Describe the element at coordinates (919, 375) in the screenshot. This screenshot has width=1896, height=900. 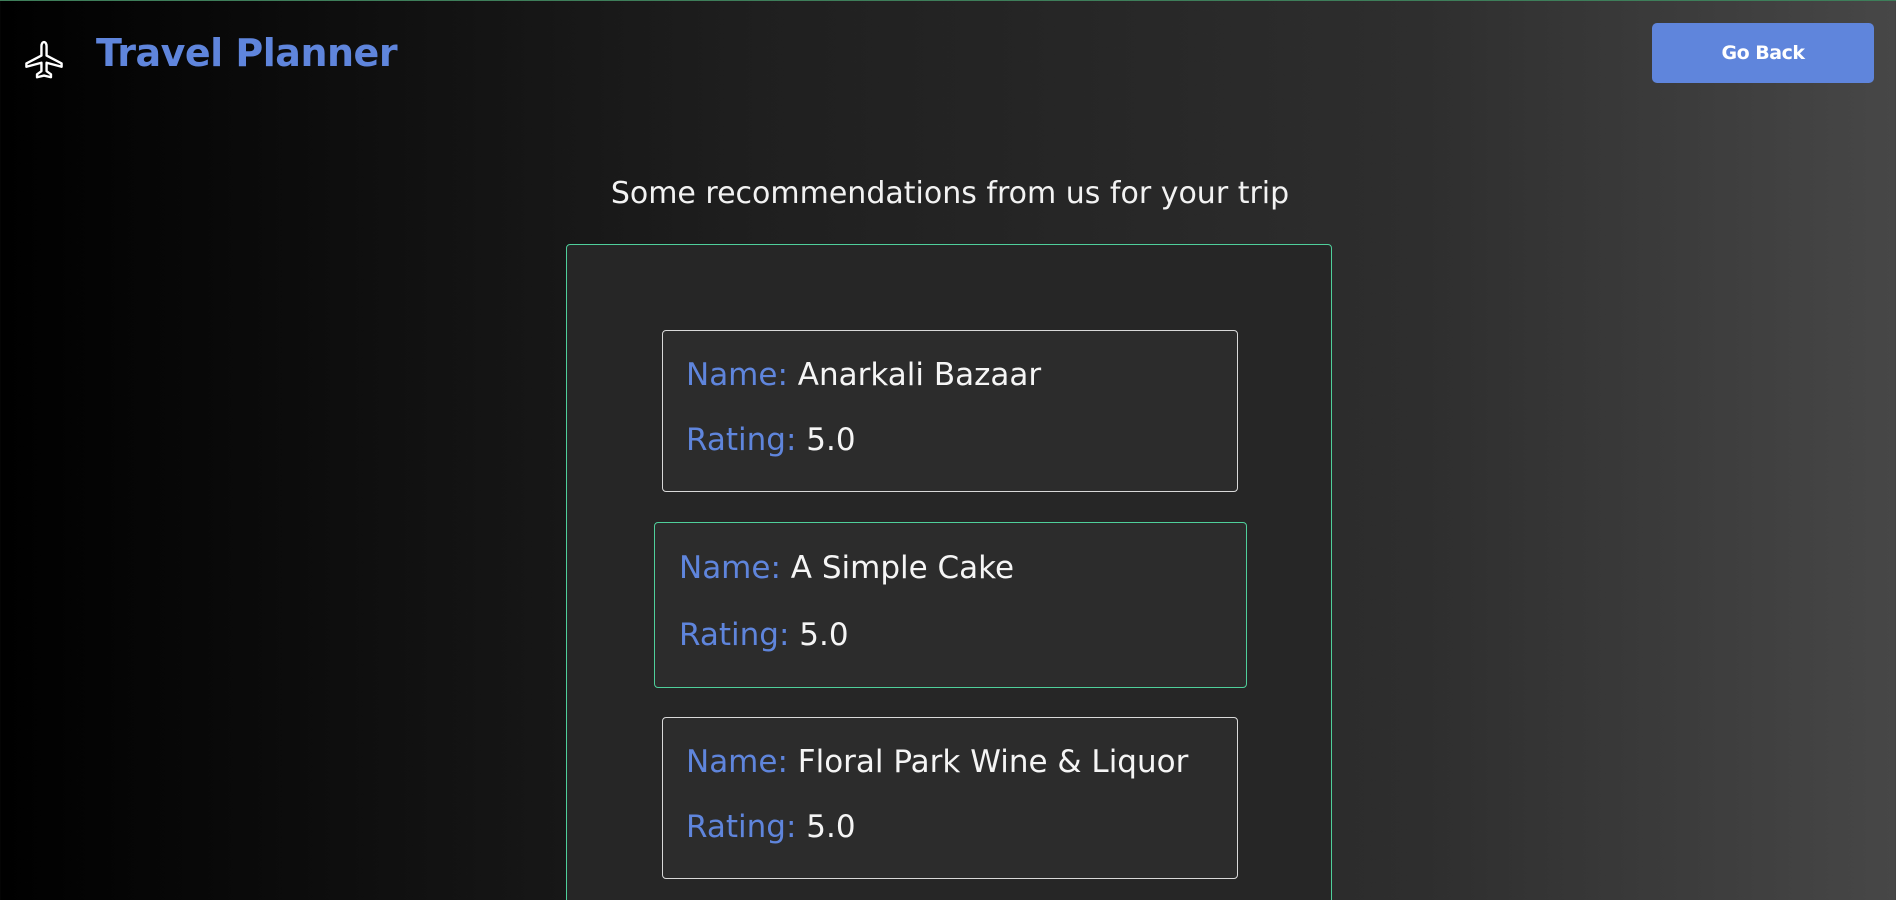
I see `place-name: Anarkali Bazaar` at that location.